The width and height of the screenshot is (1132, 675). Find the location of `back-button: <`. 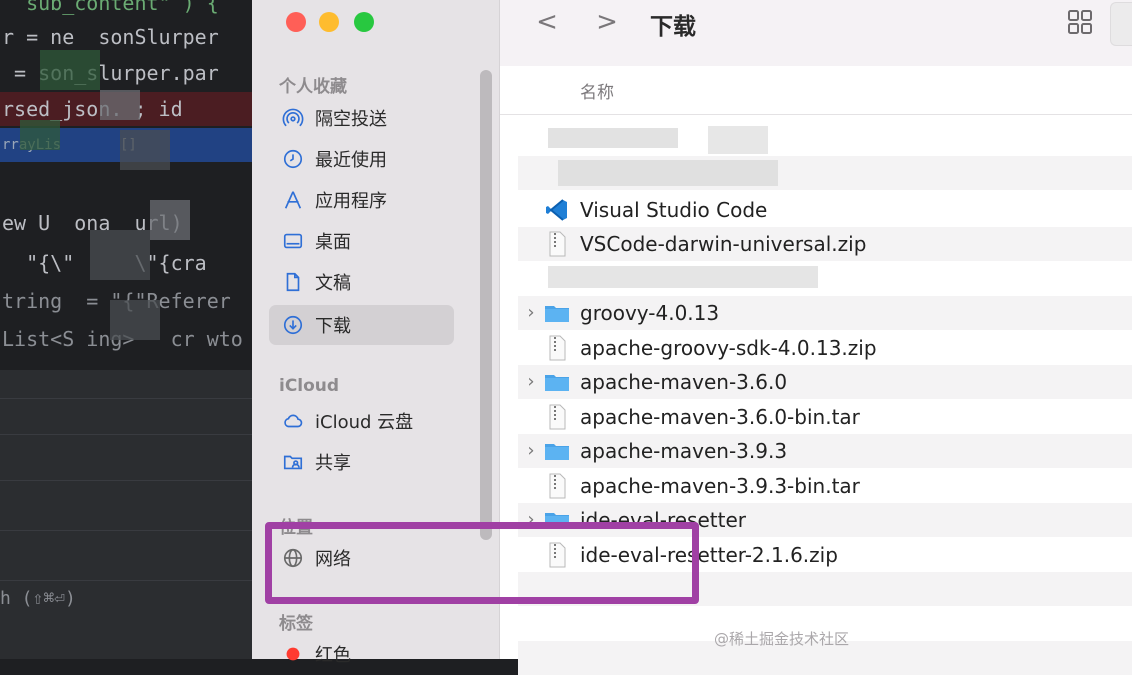

back-button: < is located at coordinates (547, 23).